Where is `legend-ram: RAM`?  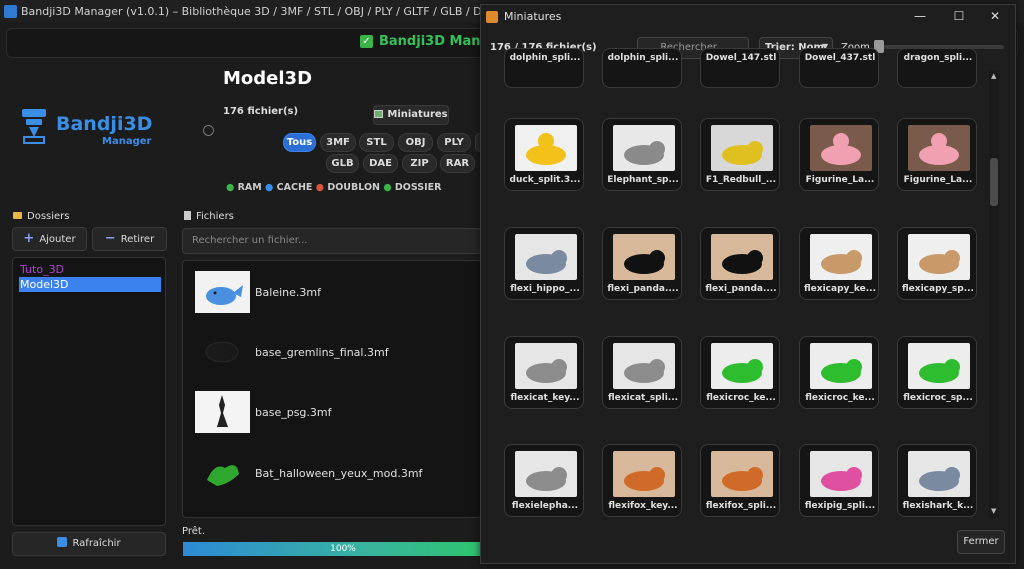
legend-ram: RAM is located at coordinates (249, 187).